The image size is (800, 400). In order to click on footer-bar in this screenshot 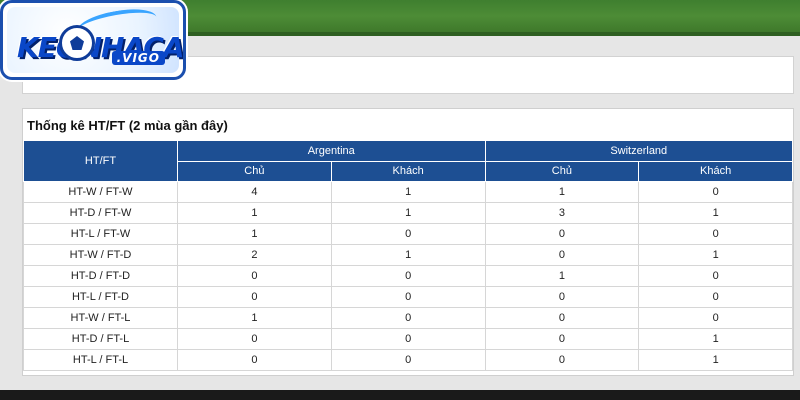, I will do `click(400, 395)`.